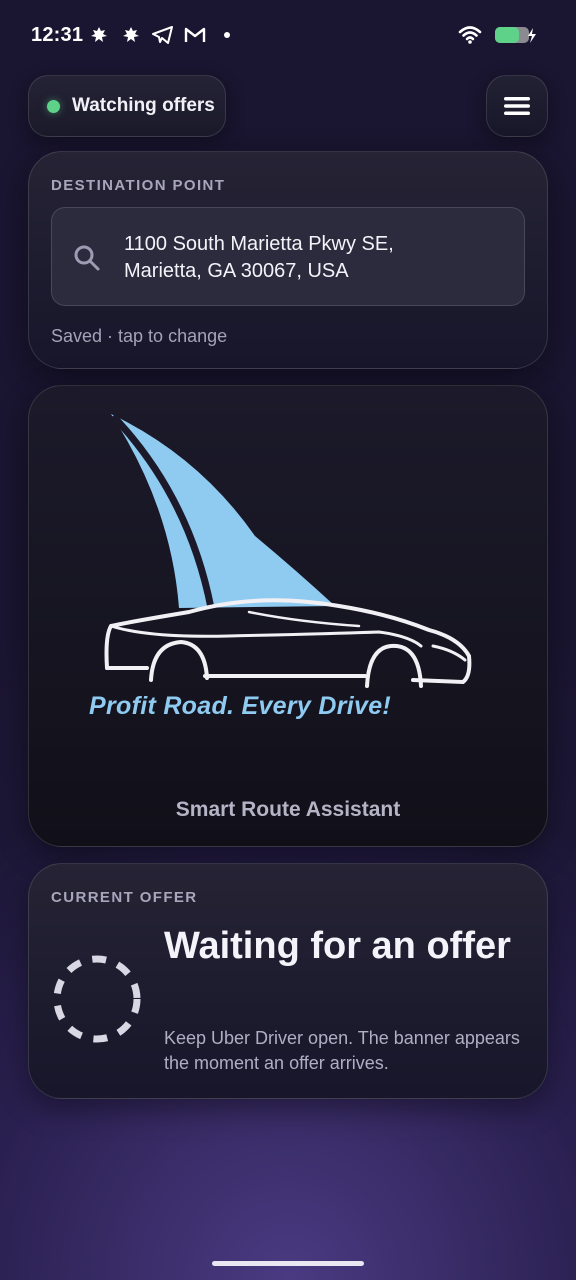 This screenshot has width=576, height=1280. Describe the element at coordinates (195, 35) in the screenshot. I see `gmail-icon` at that location.